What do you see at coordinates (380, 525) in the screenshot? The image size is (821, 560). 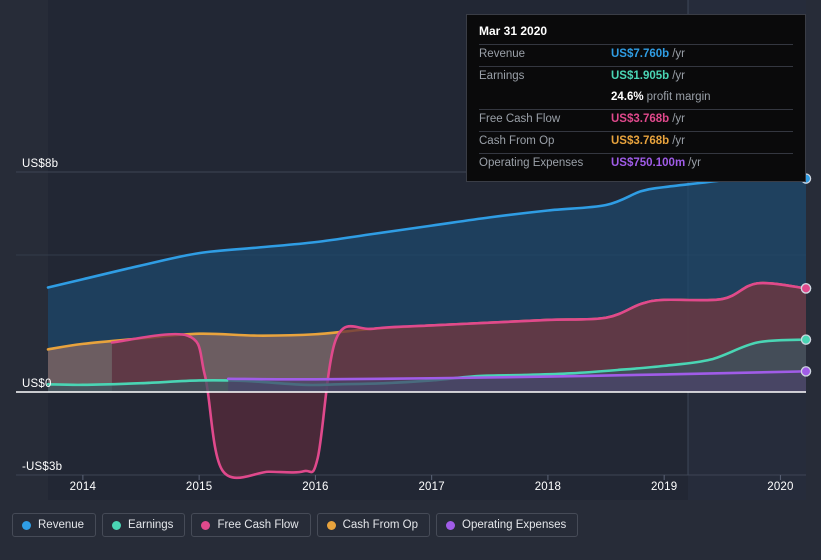 I see `legend-item-label: Cash From Op` at bounding box center [380, 525].